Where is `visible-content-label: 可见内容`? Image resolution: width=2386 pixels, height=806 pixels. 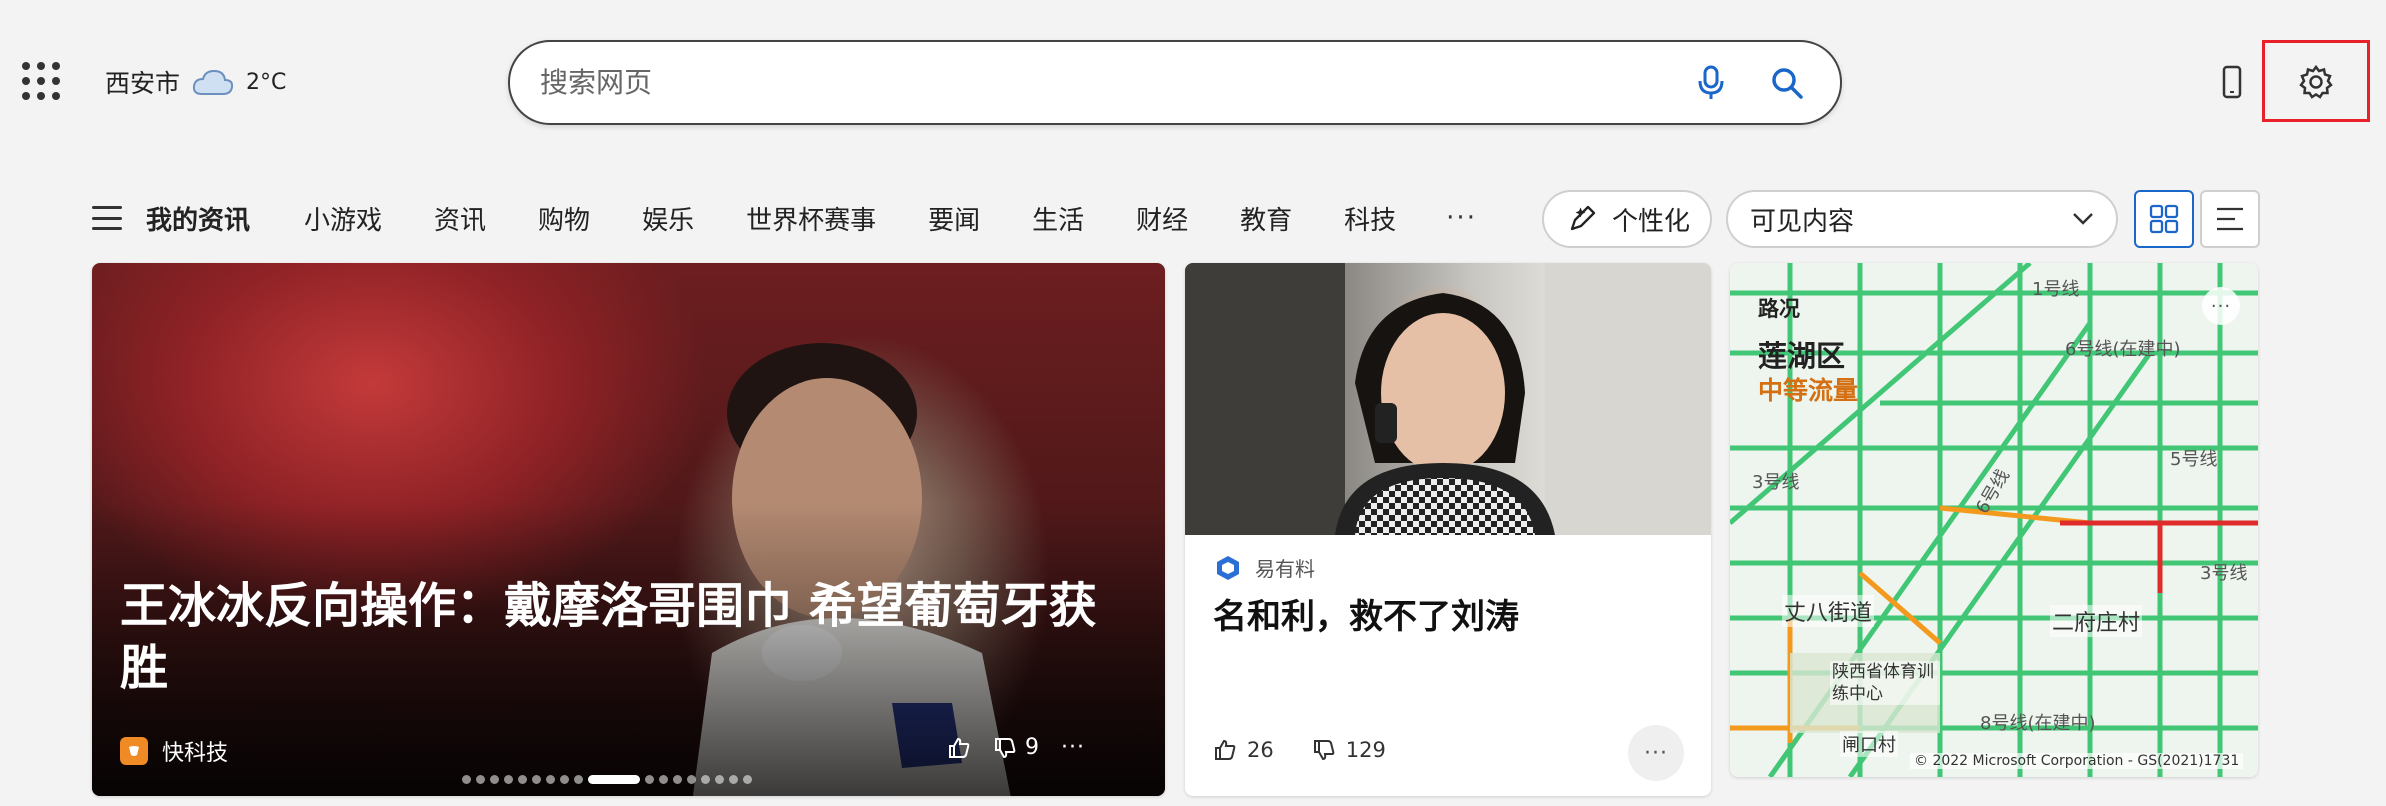 visible-content-label: 可见内容 is located at coordinates (1802, 221).